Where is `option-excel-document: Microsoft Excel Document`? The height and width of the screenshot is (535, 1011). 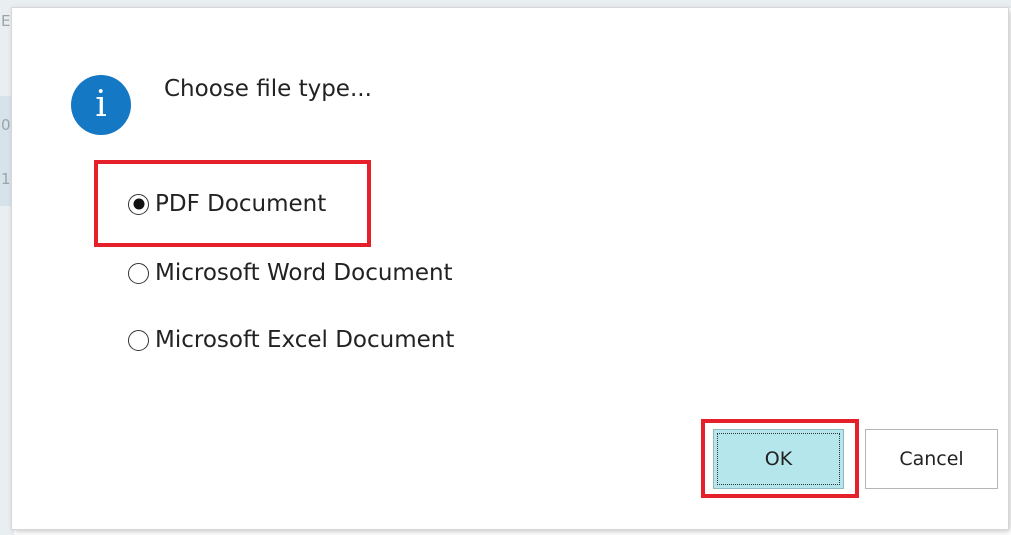 option-excel-document: Microsoft Excel Document is located at coordinates (291, 340).